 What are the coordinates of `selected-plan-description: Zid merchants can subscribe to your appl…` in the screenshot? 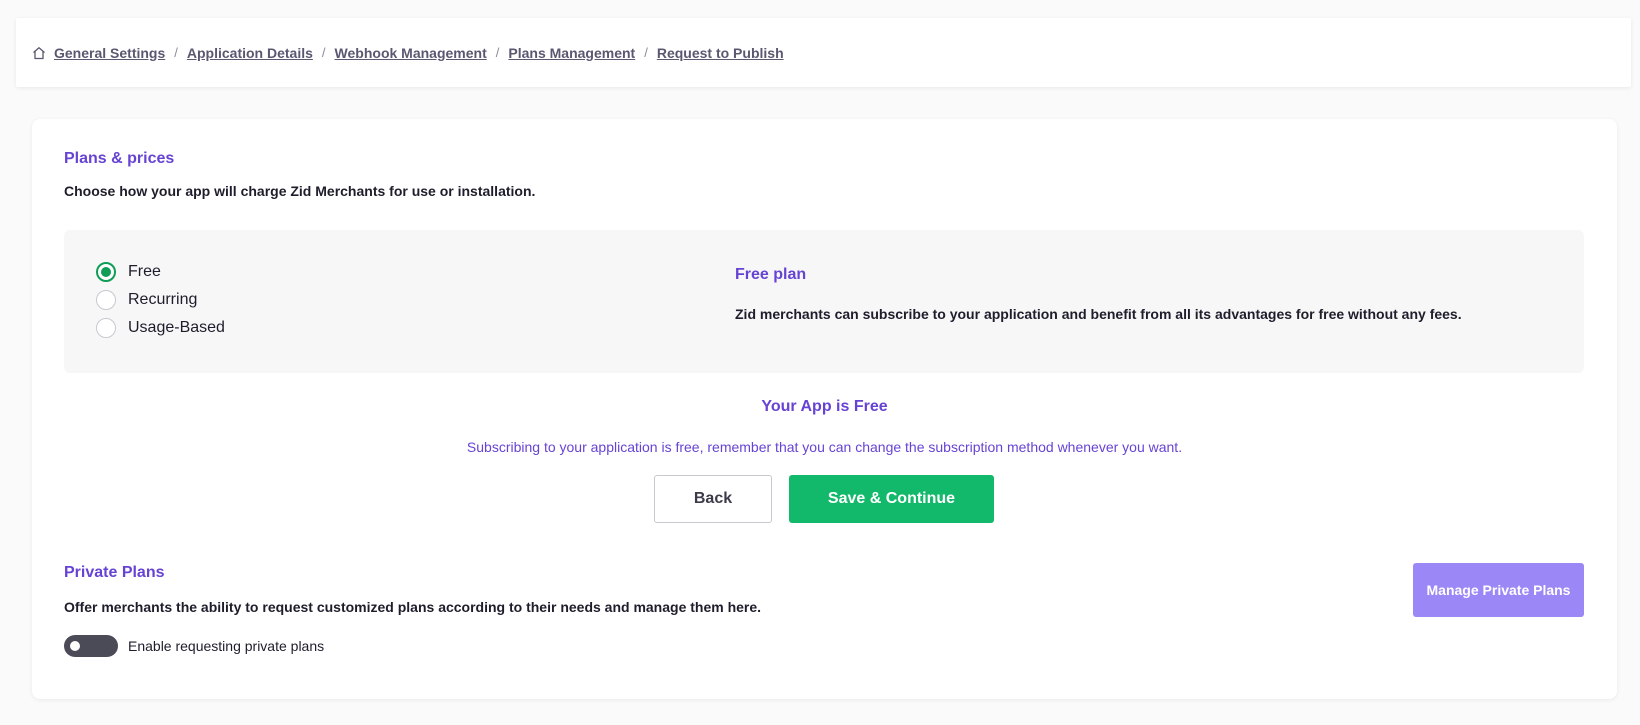 It's located at (1098, 314).